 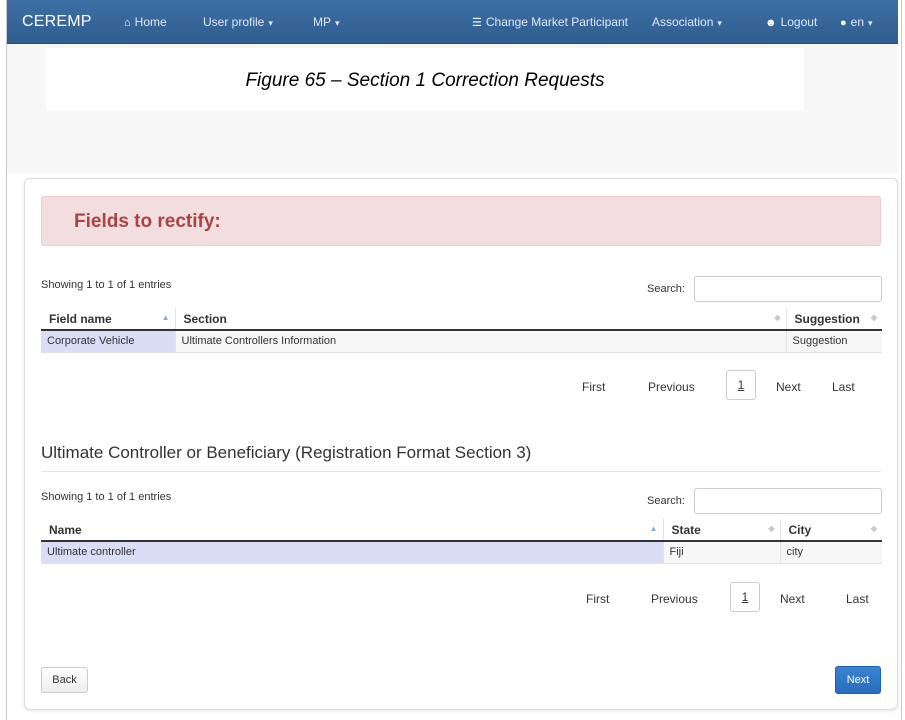 I want to click on nav-logout-label: Logout, so click(x=799, y=22).